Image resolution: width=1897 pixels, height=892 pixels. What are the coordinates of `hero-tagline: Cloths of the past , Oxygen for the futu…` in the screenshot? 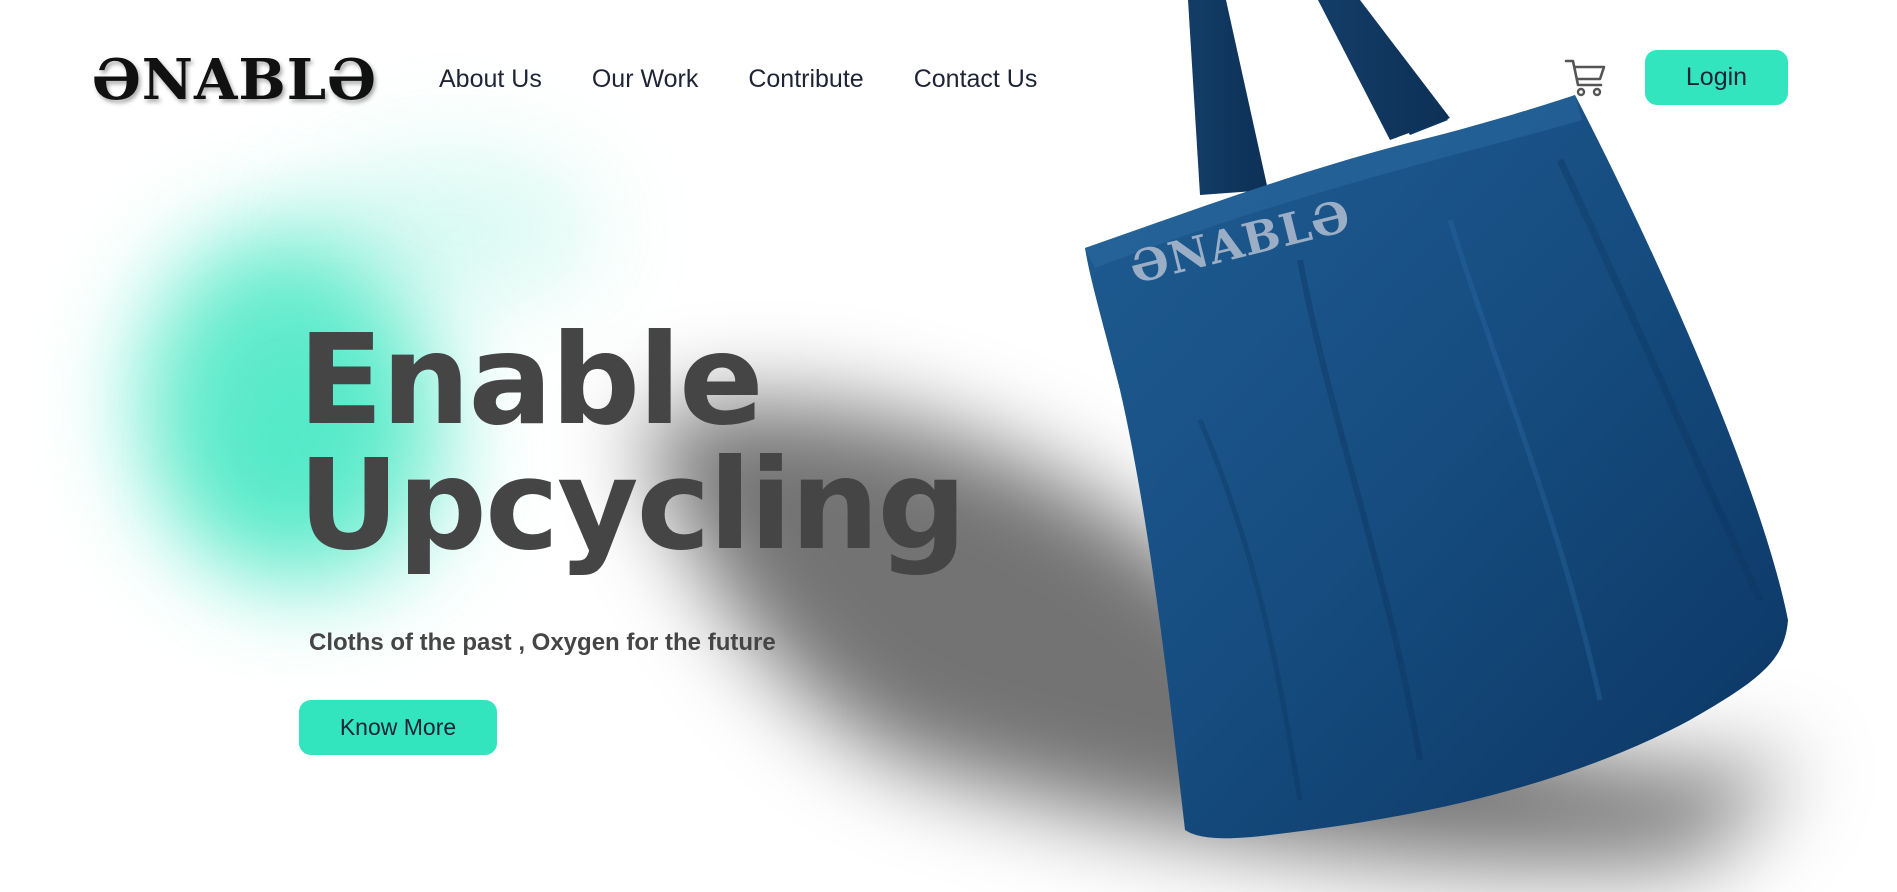 It's located at (542, 642).